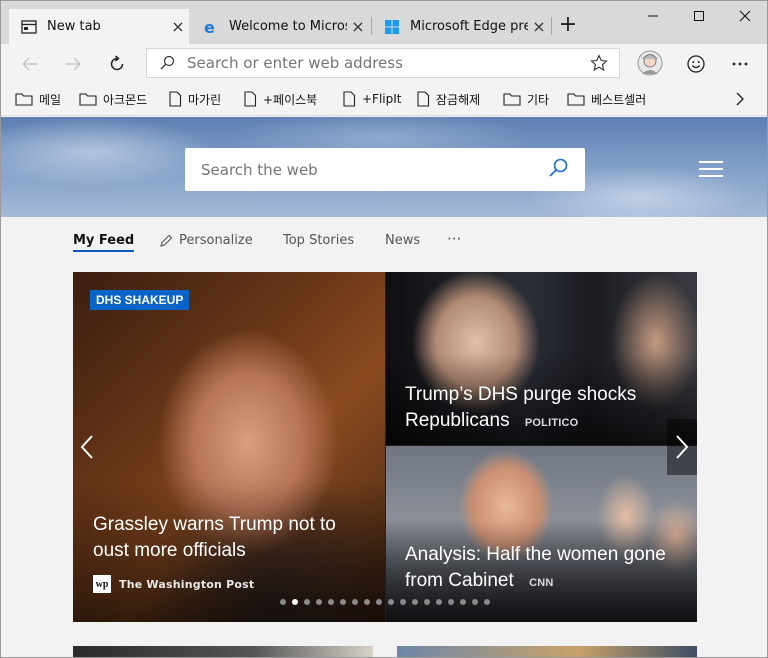  What do you see at coordinates (521, 407) in the screenshot?
I see `headline-text: Trump’s DHS purge shocks Republicans` at bounding box center [521, 407].